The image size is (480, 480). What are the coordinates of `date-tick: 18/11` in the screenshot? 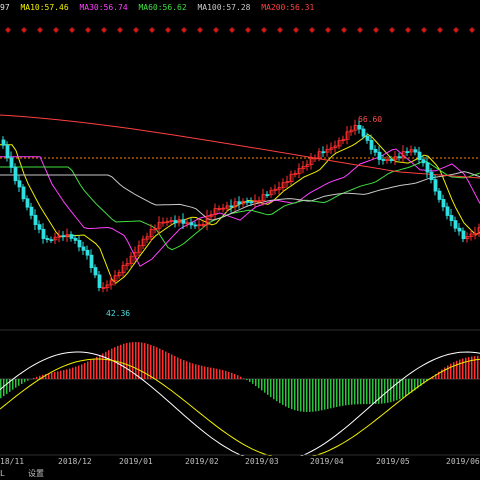 It's located at (12, 461).